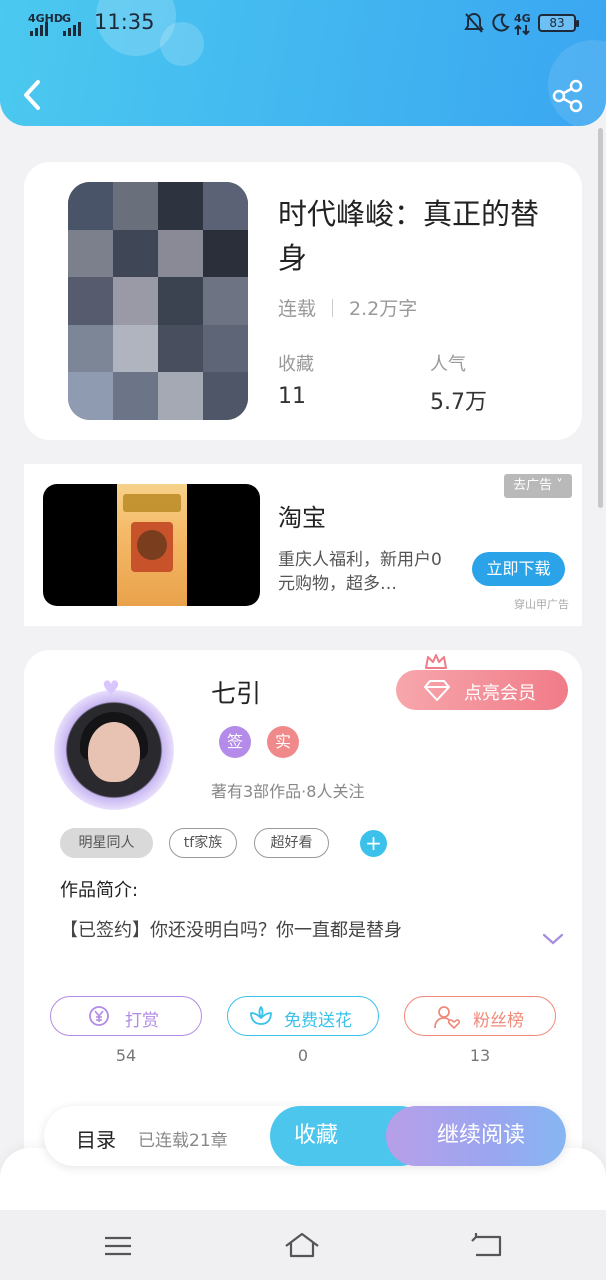 The height and width of the screenshot is (1280, 606). Describe the element at coordinates (522, 30) in the screenshot. I see `data-arrows-icon` at that location.